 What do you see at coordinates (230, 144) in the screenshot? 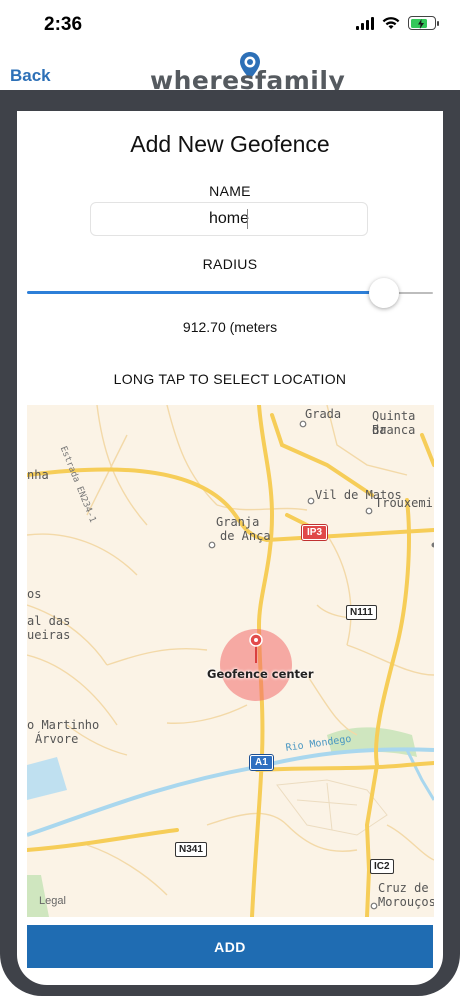
I see `page-title: Add New Geofence` at bounding box center [230, 144].